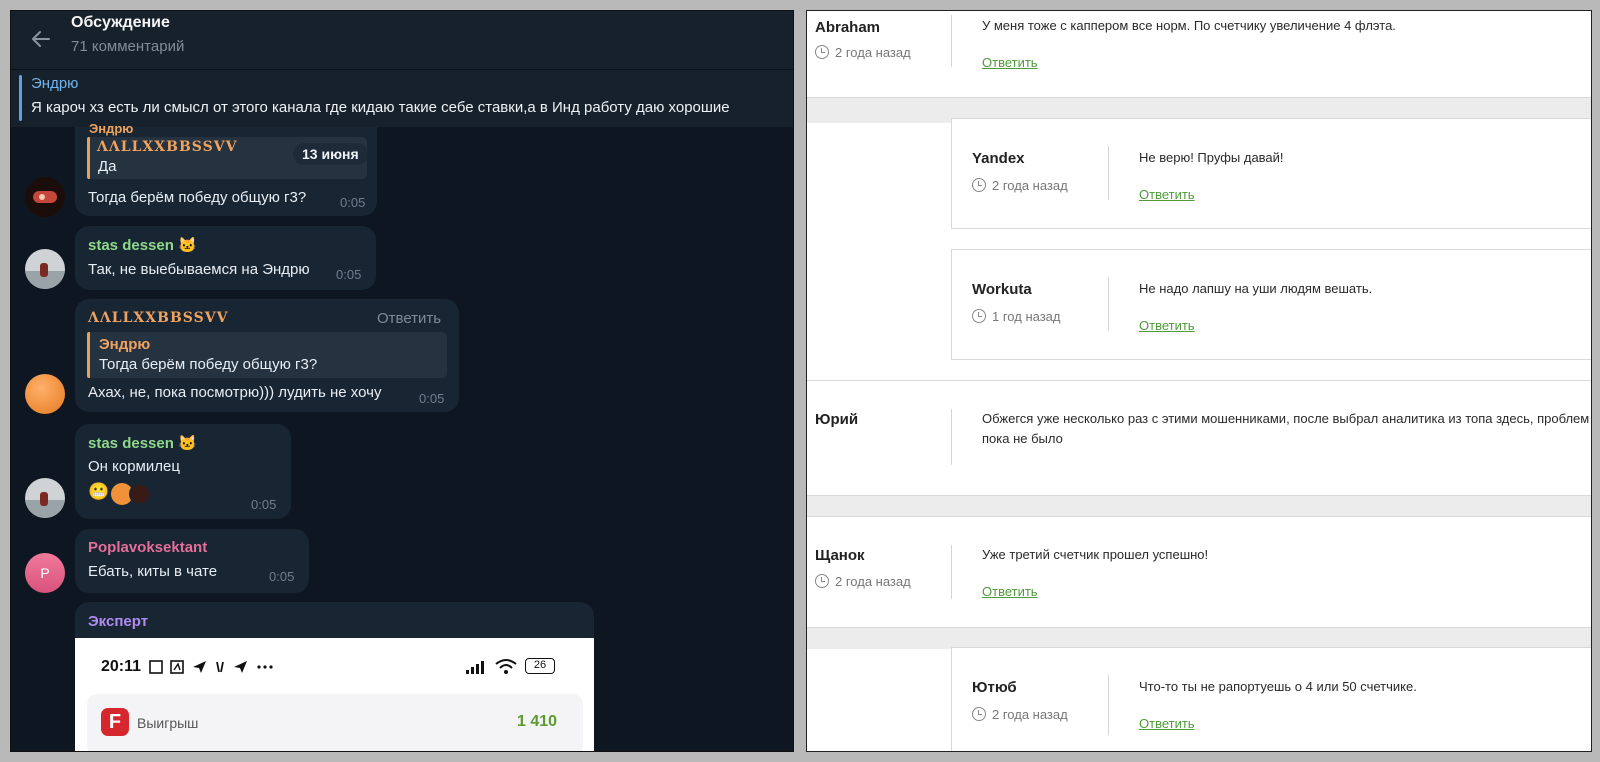 This screenshot has height=762, width=1600. Describe the element at coordinates (199, 269) in the screenshot. I see `message-text: Так, не выебываемся на Эндрю` at that location.